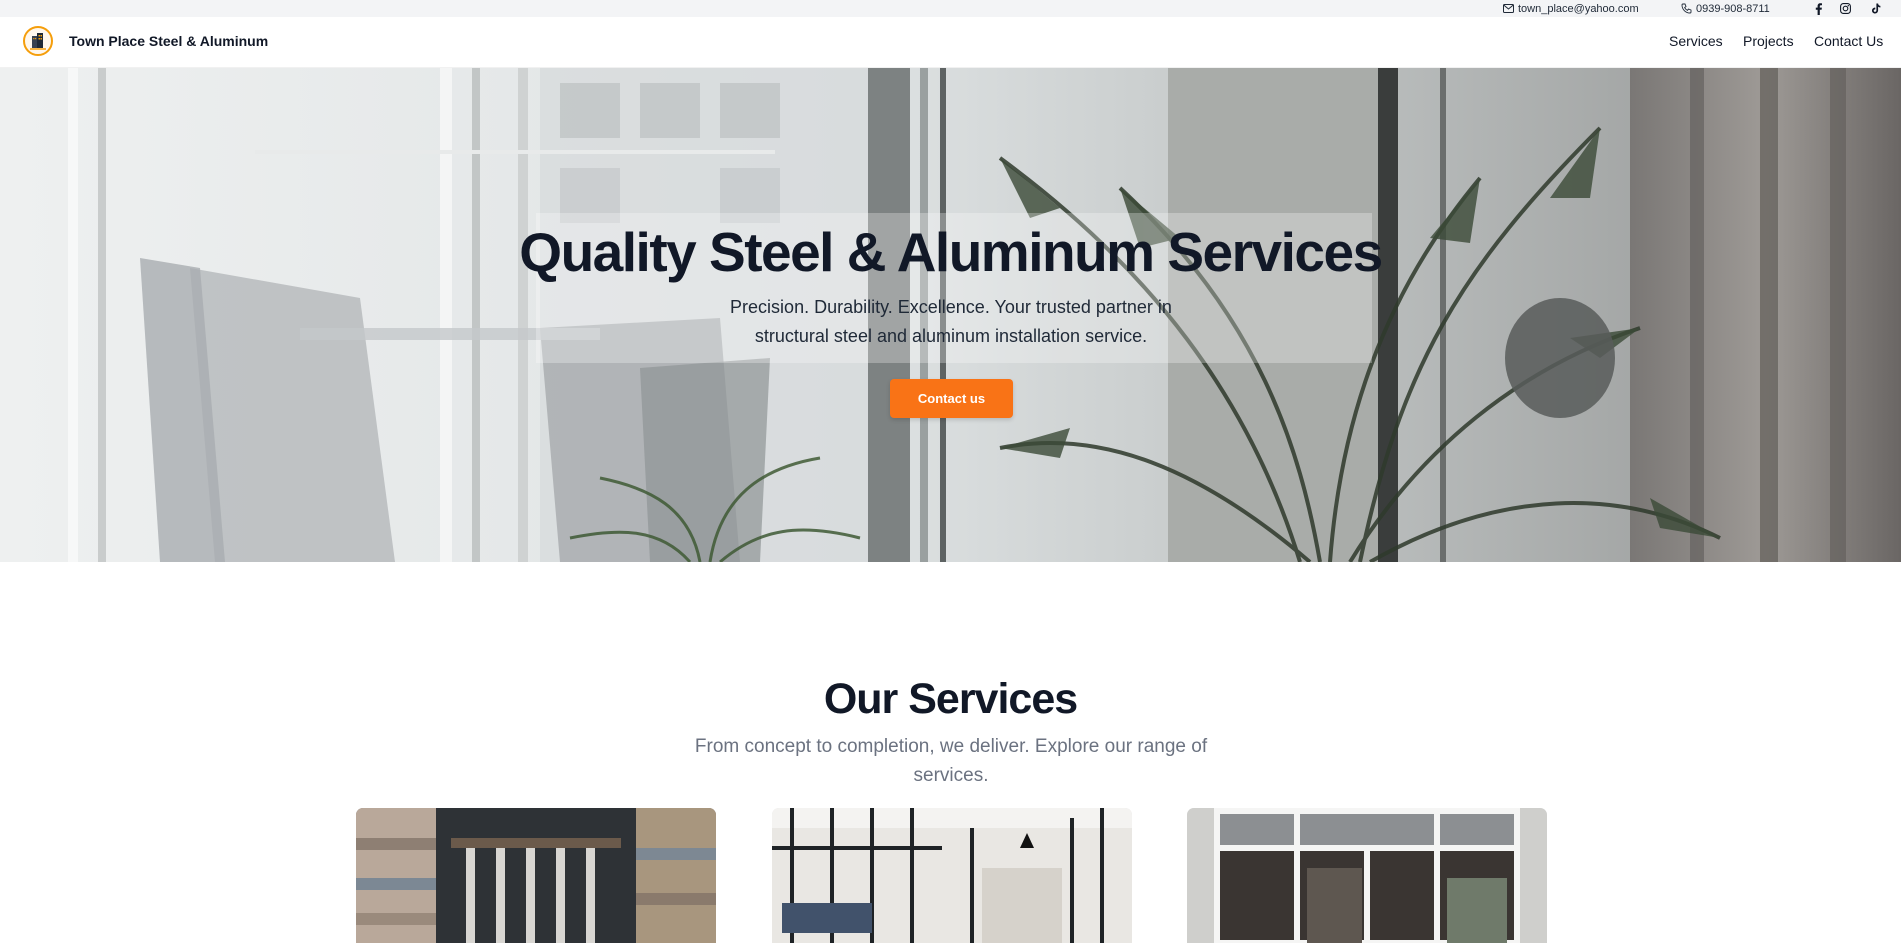  Describe the element at coordinates (951, 398) in the screenshot. I see `contact-us-button: Contact us` at that location.